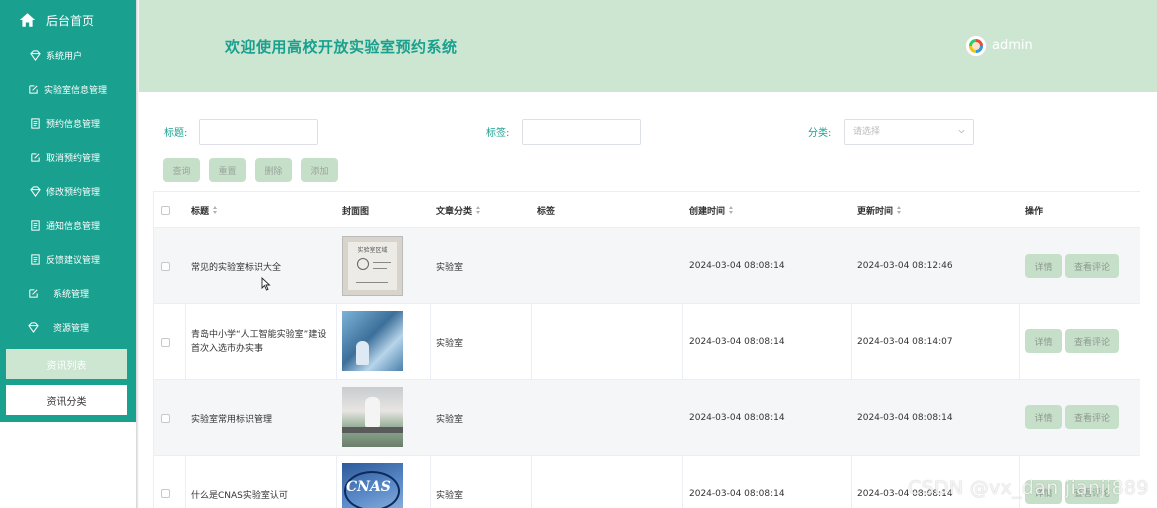 The width and height of the screenshot is (1157, 508). I want to click on sidebar-item-system-management: 系统管理, so click(68, 293).